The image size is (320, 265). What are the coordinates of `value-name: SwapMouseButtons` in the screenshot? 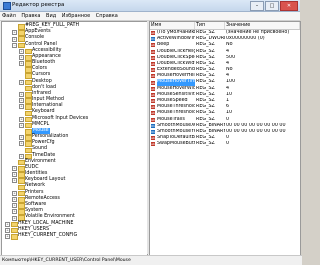 It's located at (176, 144).